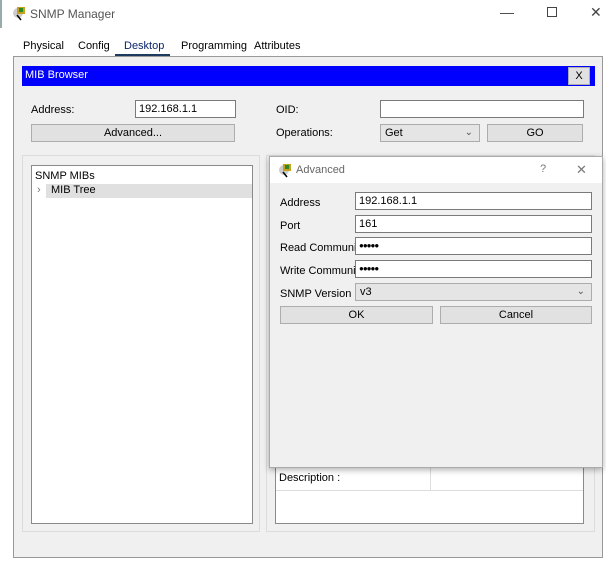 This screenshot has height=562, width=606. I want to click on tab-config: Config, so click(94, 46).